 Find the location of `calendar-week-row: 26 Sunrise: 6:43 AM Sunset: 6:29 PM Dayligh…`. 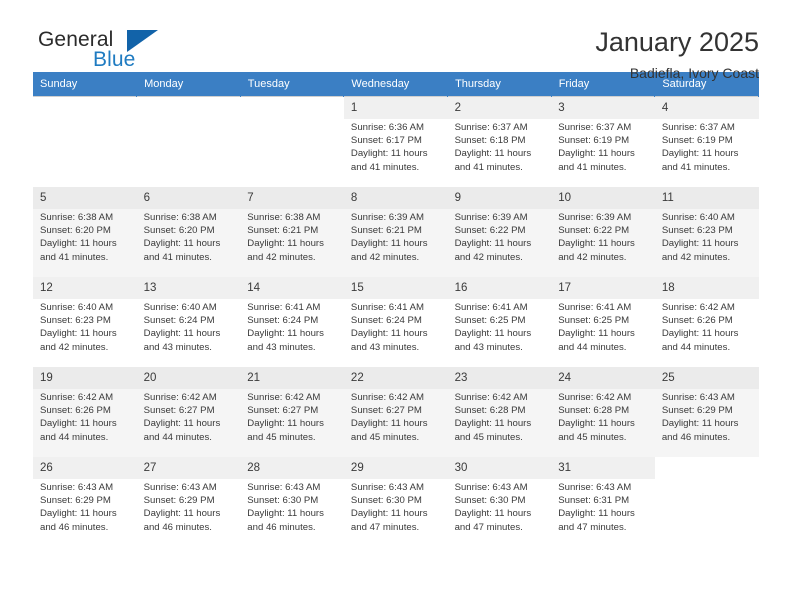

calendar-week-row: 26 Sunrise: 6:43 AM Sunset: 6:29 PM Dayligh… is located at coordinates (396, 502).